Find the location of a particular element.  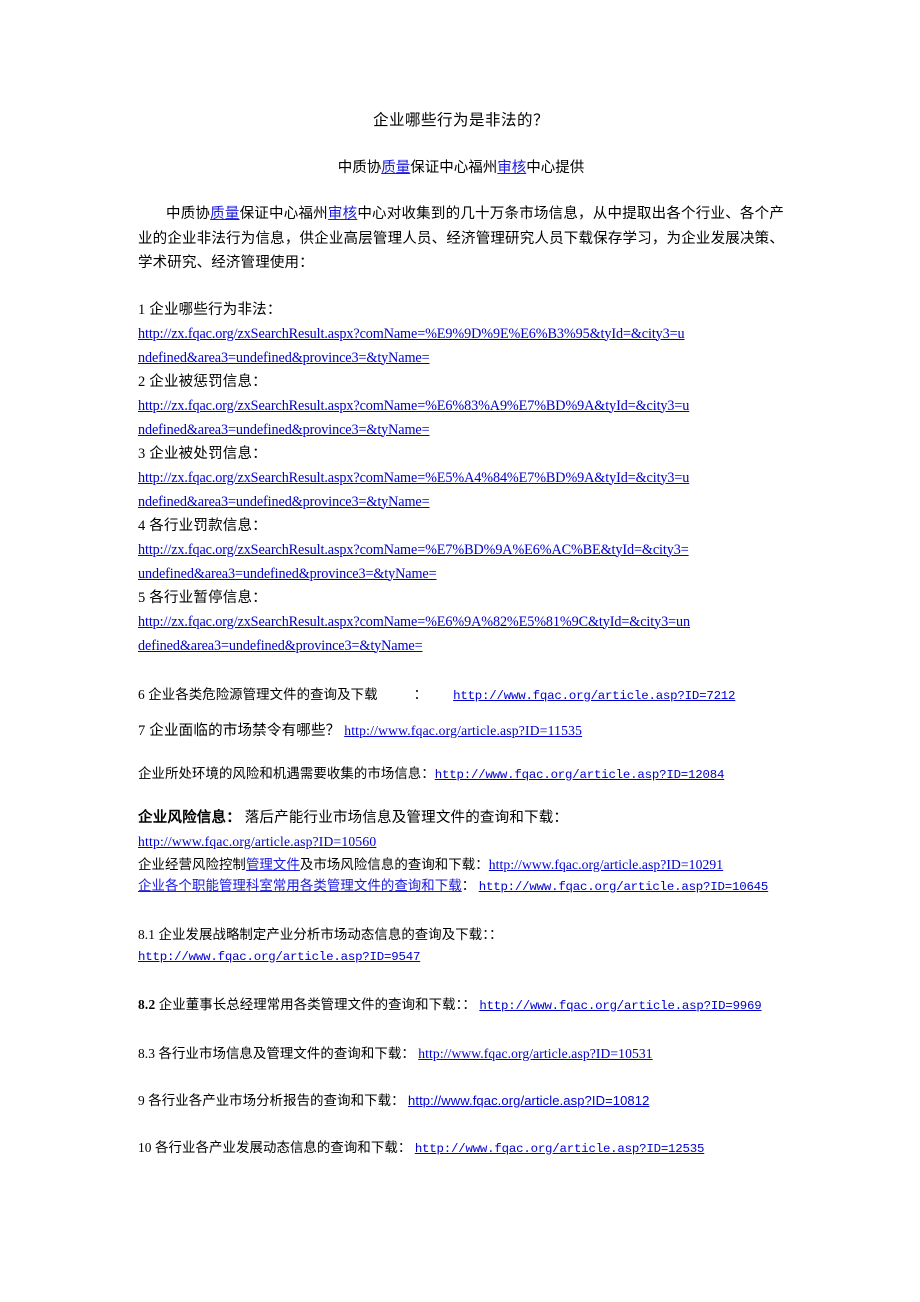

risk-heading-rest: 落后产能行业市场信息及管理文件的查询和下载： is located at coordinates (406, 817).